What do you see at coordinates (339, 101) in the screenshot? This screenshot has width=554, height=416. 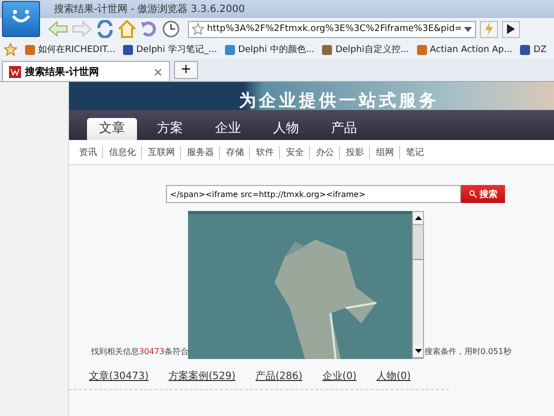 I see `banner-slogan: 为企业提供一站式服务` at bounding box center [339, 101].